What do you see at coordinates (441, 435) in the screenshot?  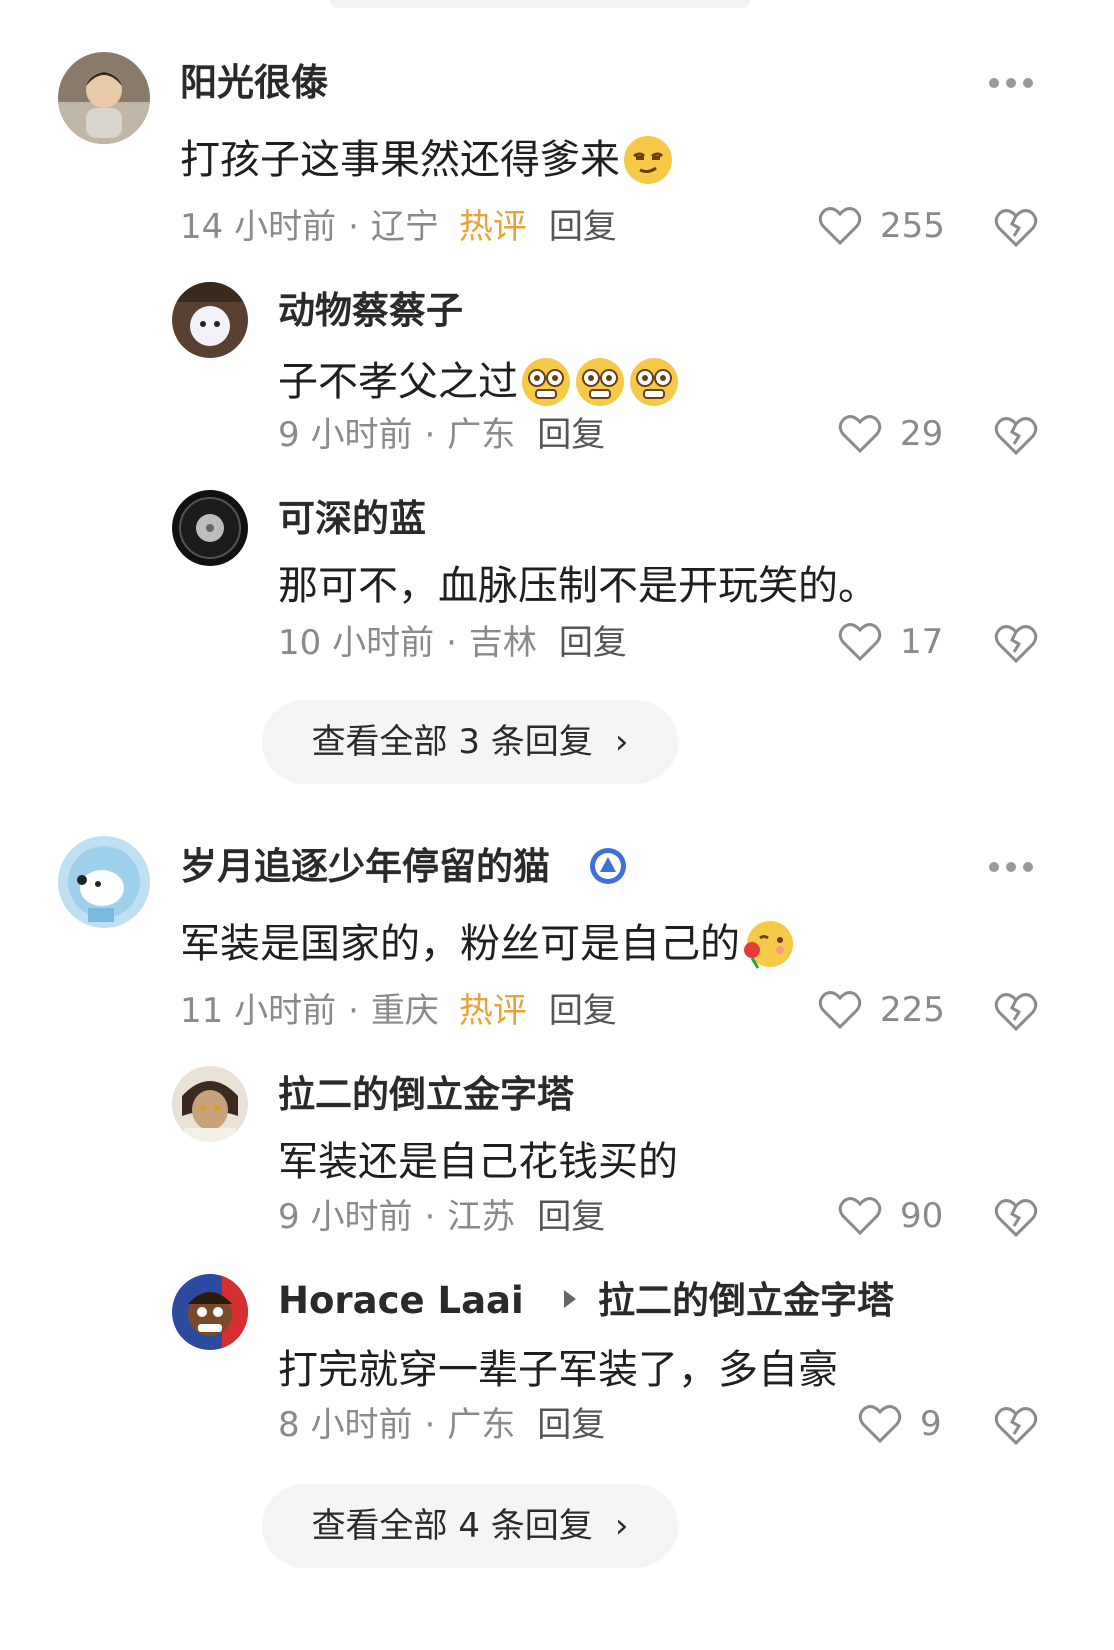 I see `reply-meta: 9 小时前 · 广东 回复` at bounding box center [441, 435].